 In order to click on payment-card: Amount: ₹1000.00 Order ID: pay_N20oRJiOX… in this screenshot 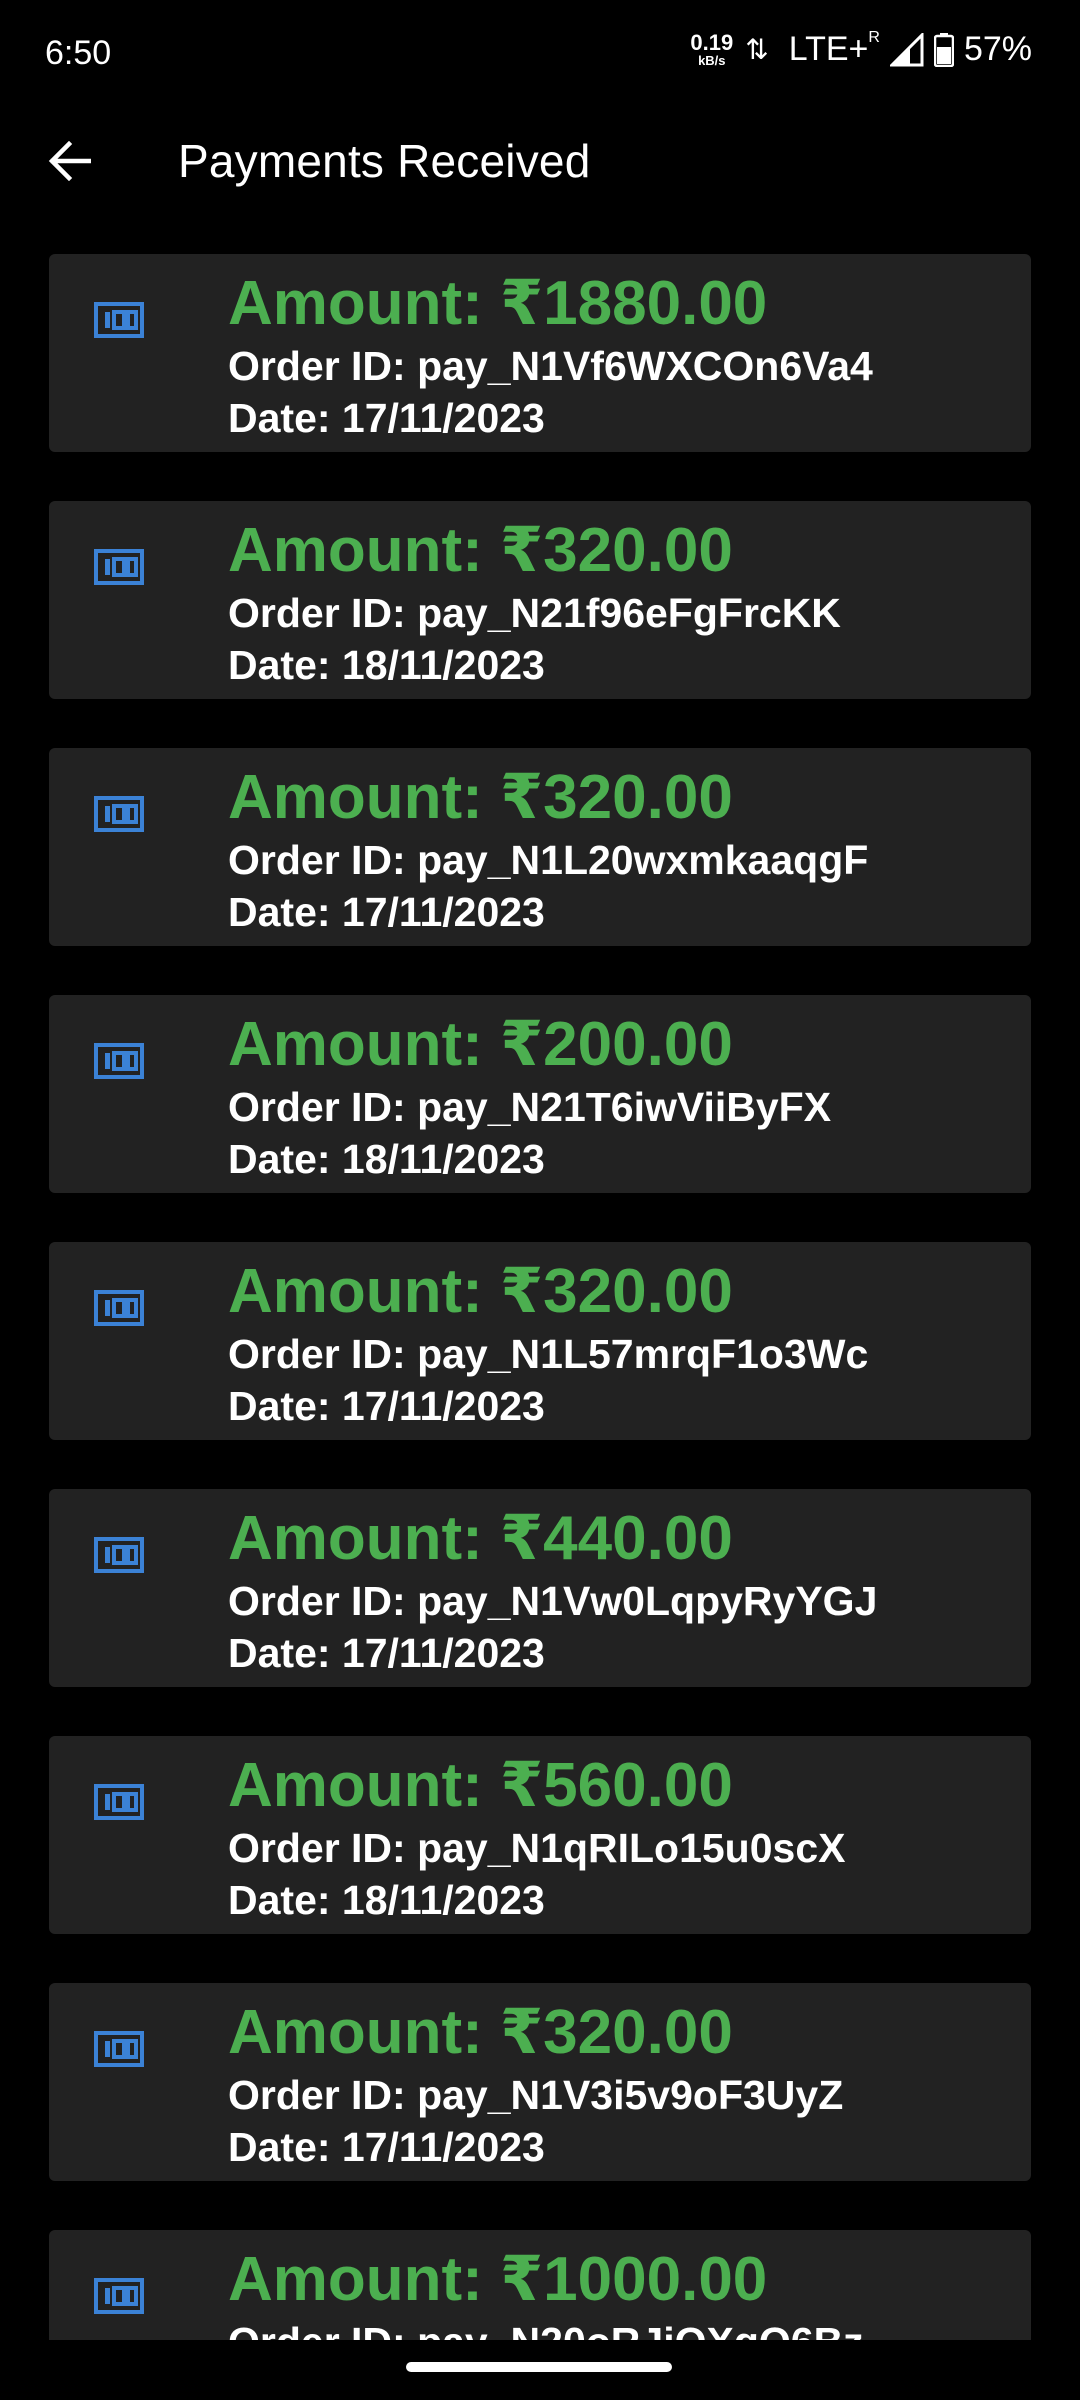, I will do `click(540, 2285)`.